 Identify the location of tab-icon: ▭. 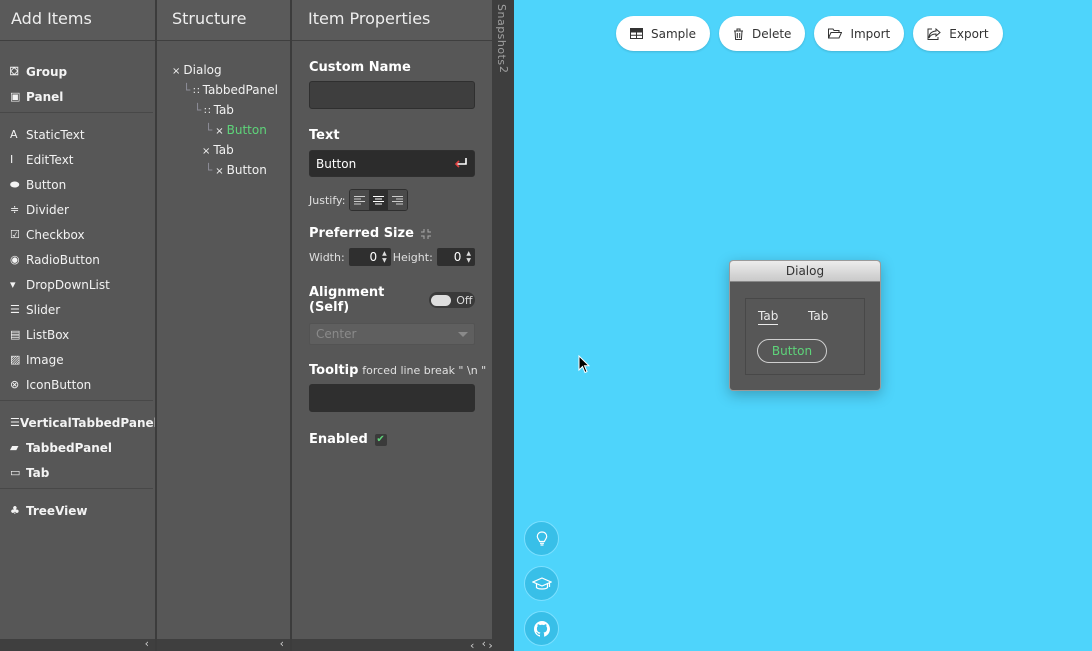
(15, 472).